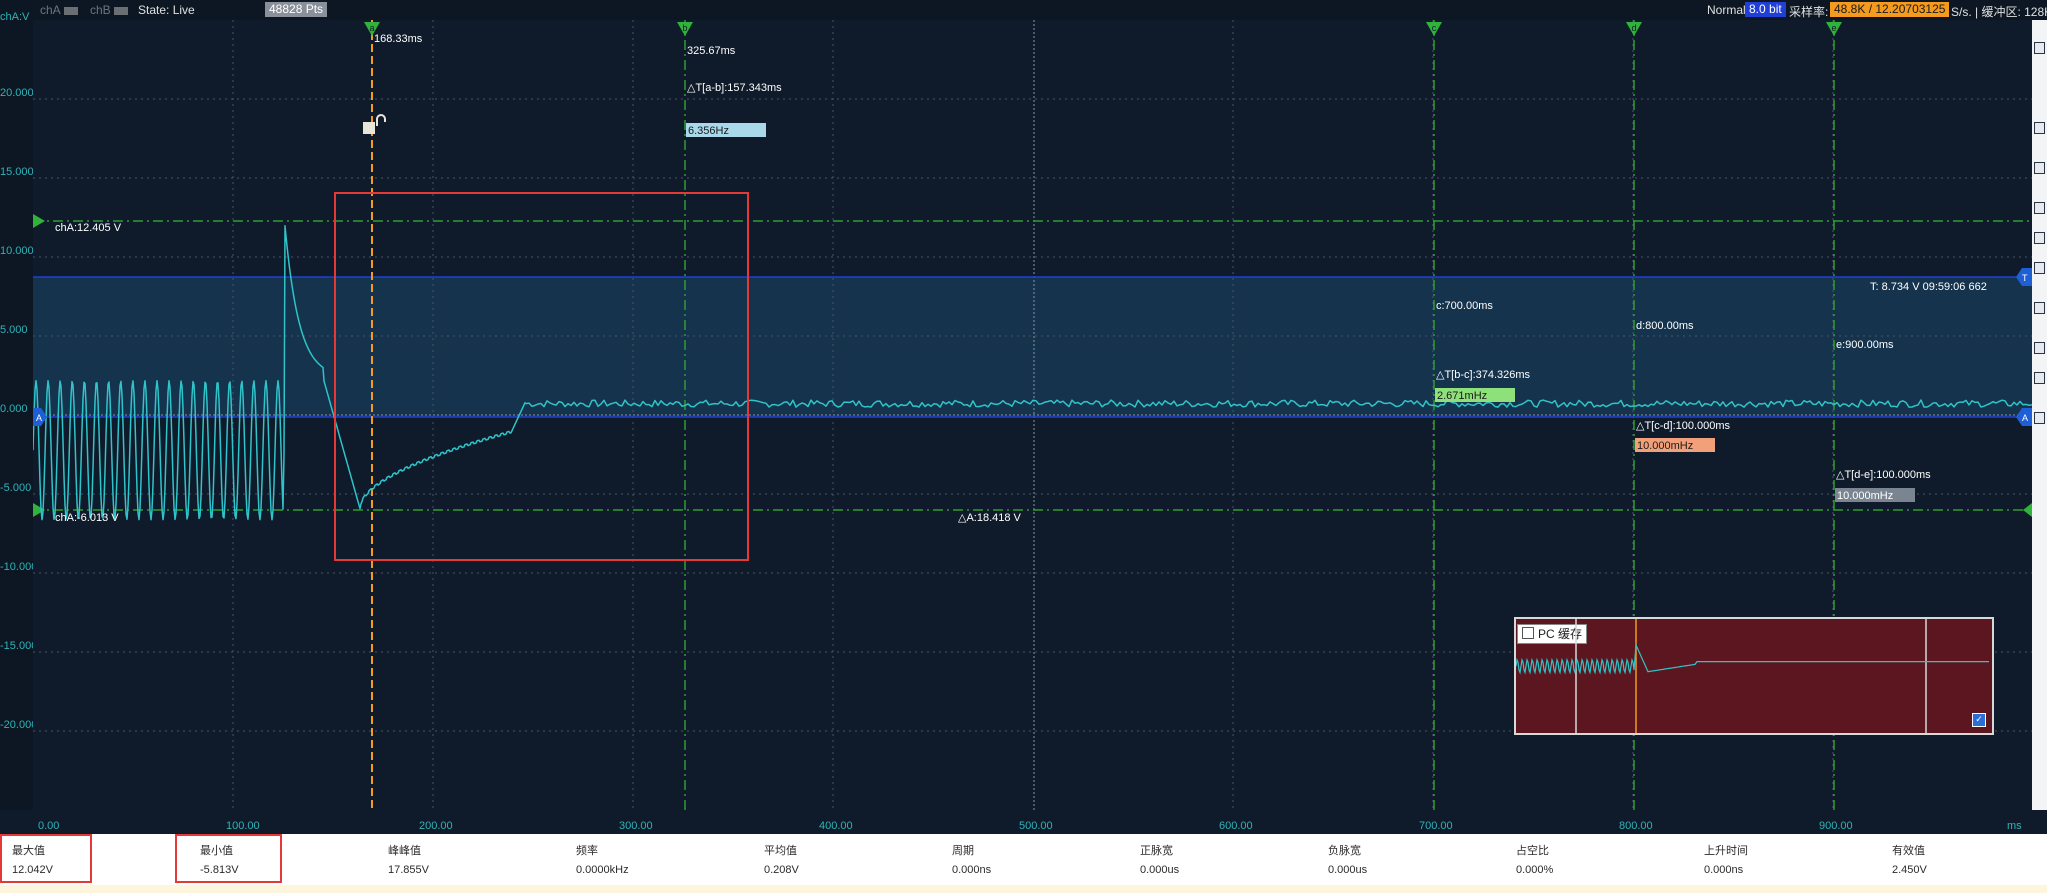 The height and width of the screenshot is (893, 2047). Describe the element at coordinates (2039, 268) in the screenshot. I see `layers-icon` at that location.